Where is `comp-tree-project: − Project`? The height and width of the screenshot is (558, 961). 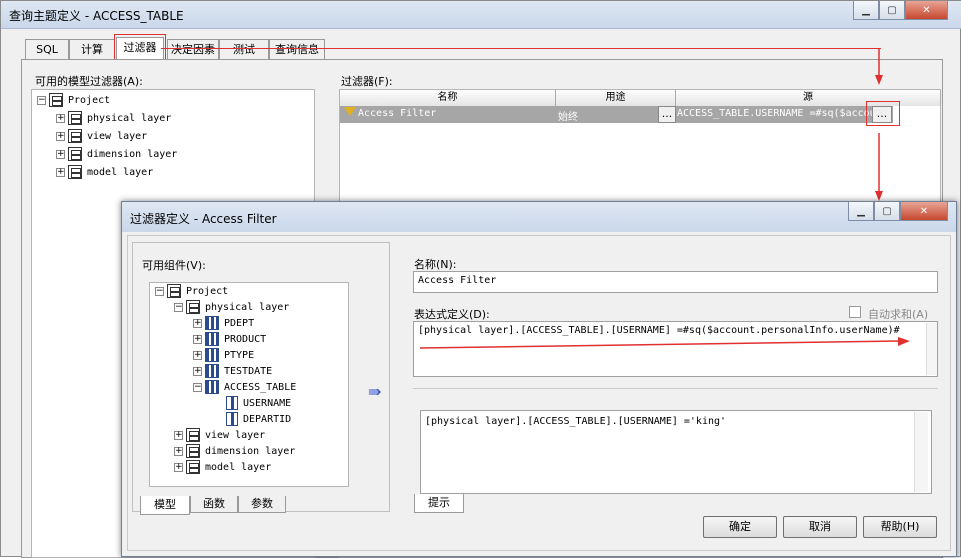
comp-tree-project: − Project is located at coordinates (191, 291).